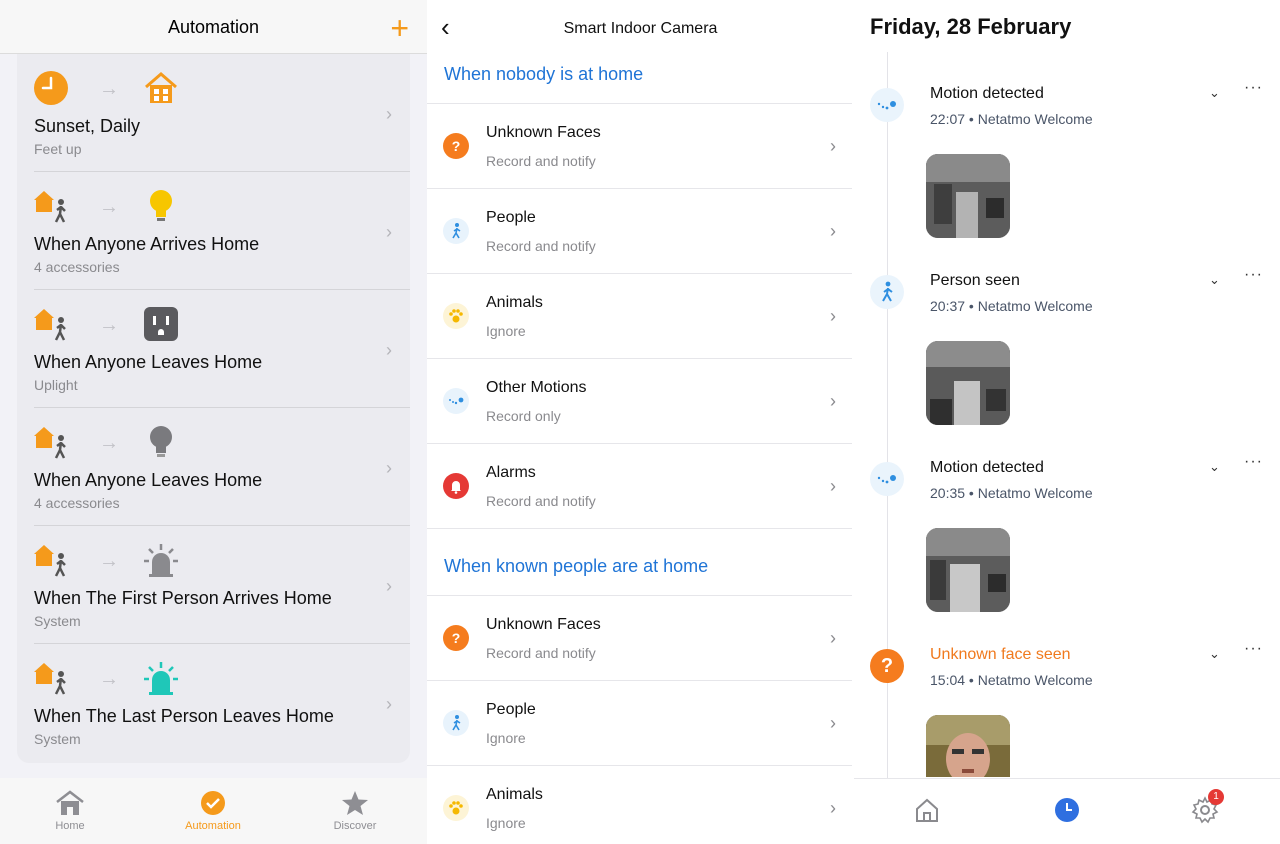 The image size is (1280, 844). What do you see at coordinates (147, 244) in the screenshot?
I see `automation-name: When Anyone Arrives Home` at bounding box center [147, 244].